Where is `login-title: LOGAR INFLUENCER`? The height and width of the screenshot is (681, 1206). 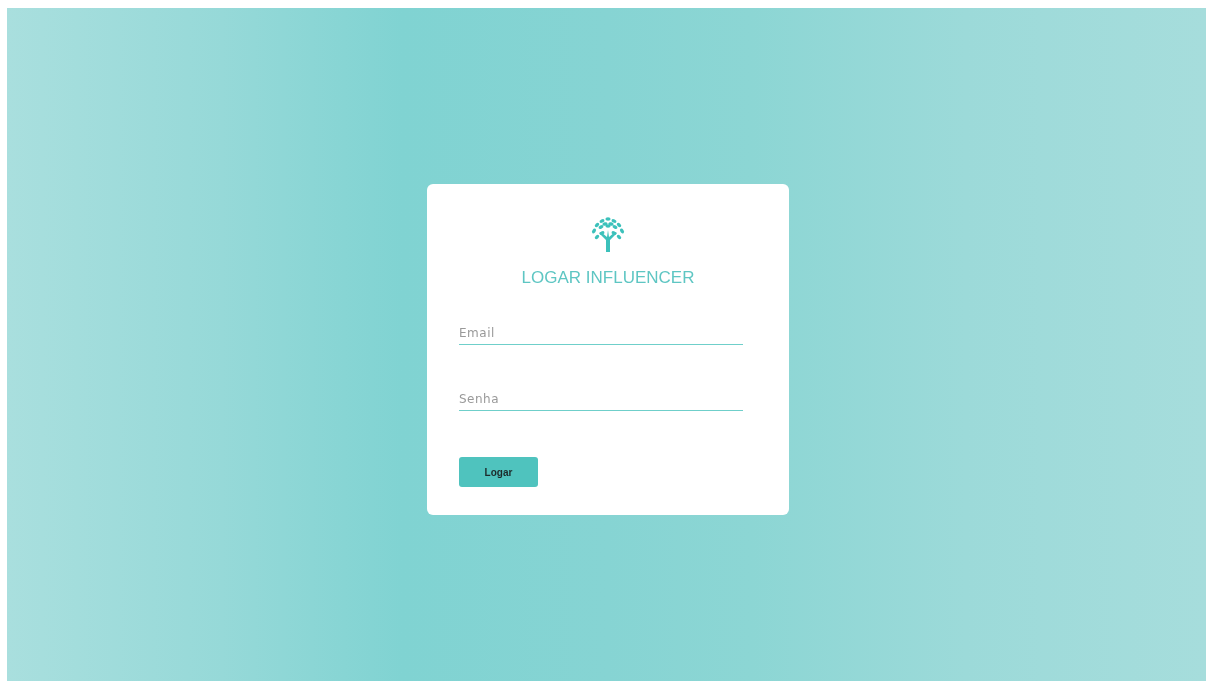 login-title: LOGAR INFLUENCER is located at coordinates (608, 278).